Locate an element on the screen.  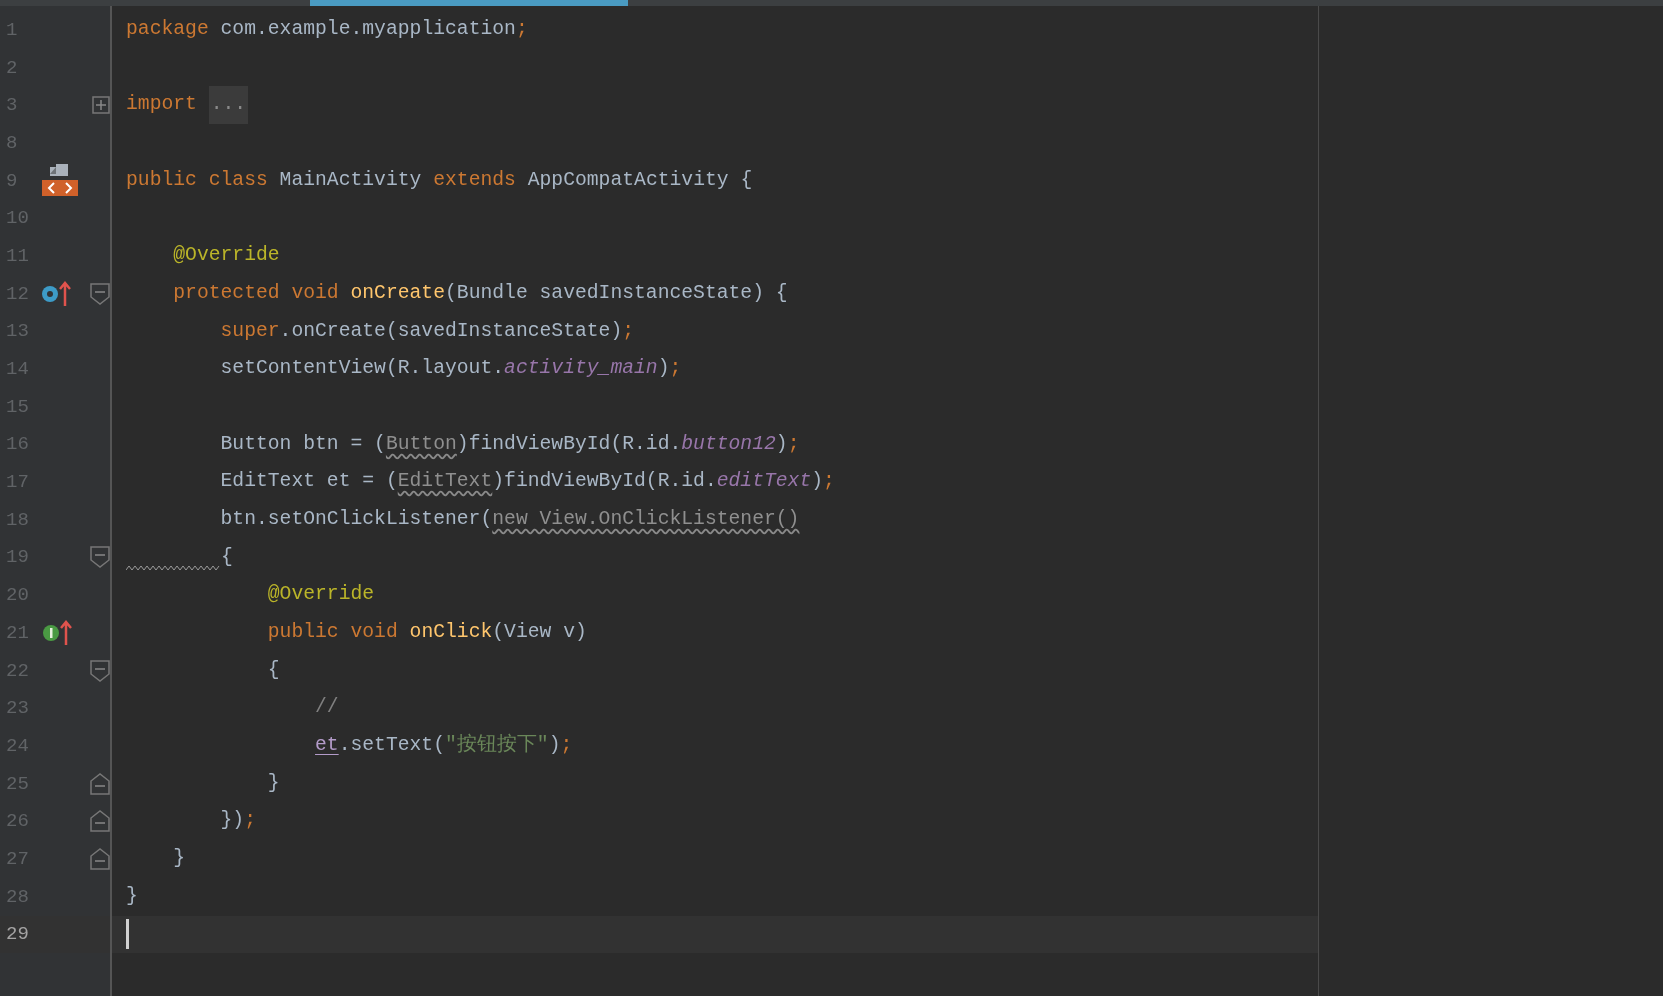
line-number: 29 is located at coordinates (17, 934).